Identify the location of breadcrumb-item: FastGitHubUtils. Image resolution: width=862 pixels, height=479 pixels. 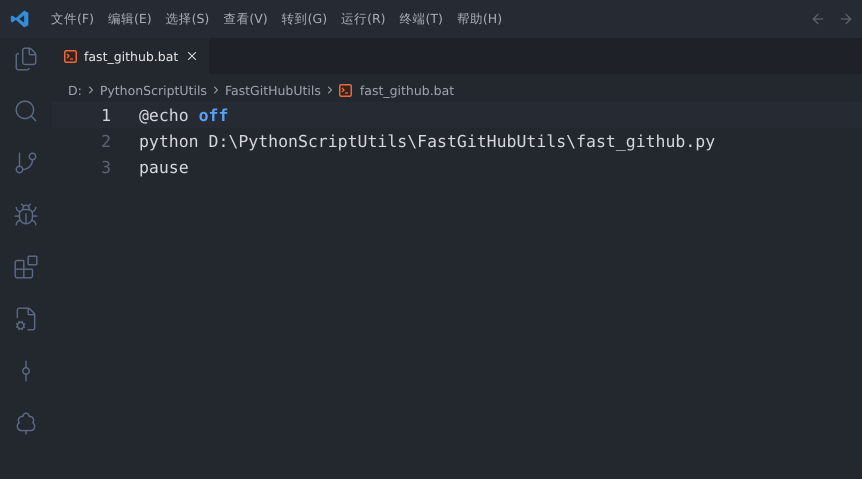
(272, 90).